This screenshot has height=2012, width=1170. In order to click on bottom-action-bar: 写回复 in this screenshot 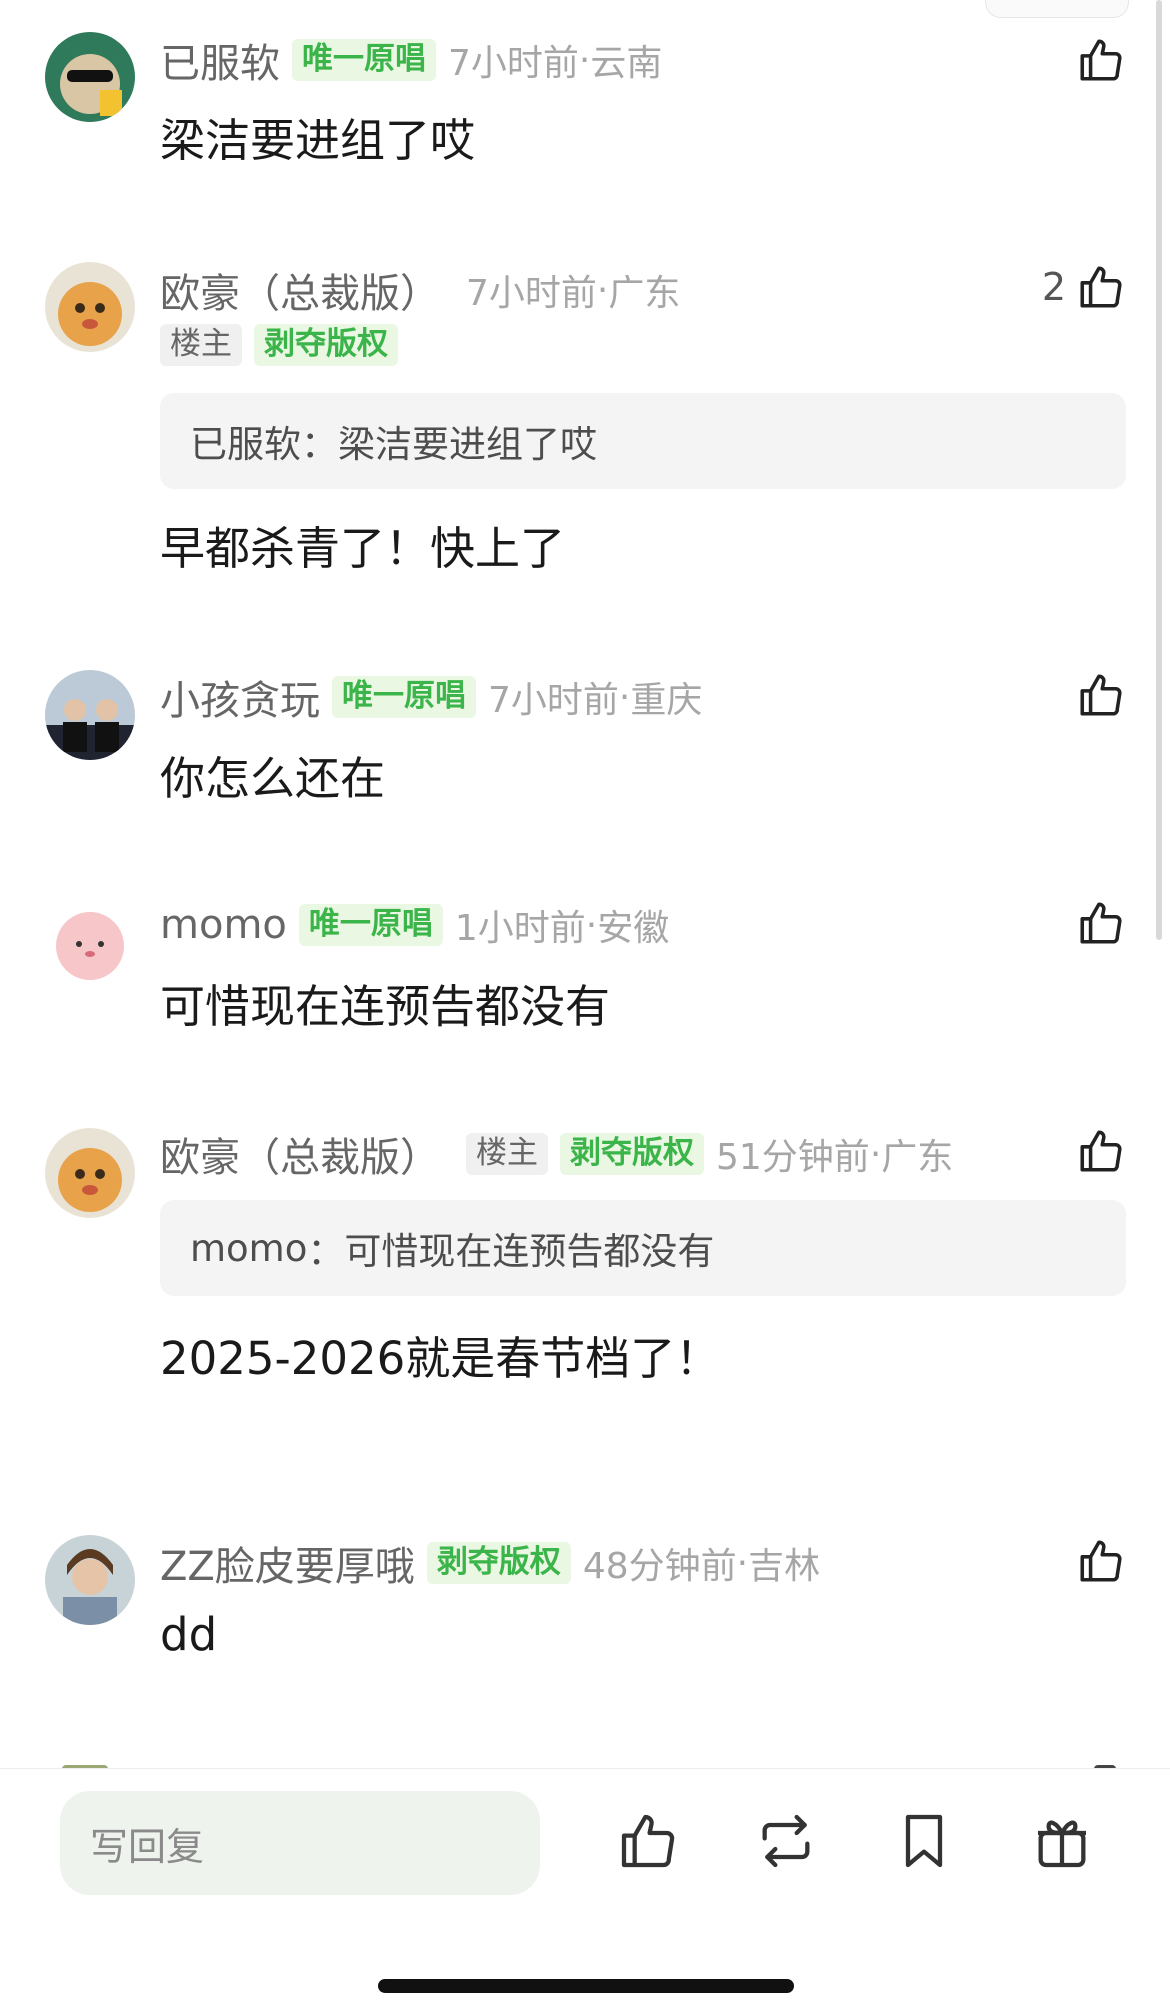, I will do `click(585, 1890)`.